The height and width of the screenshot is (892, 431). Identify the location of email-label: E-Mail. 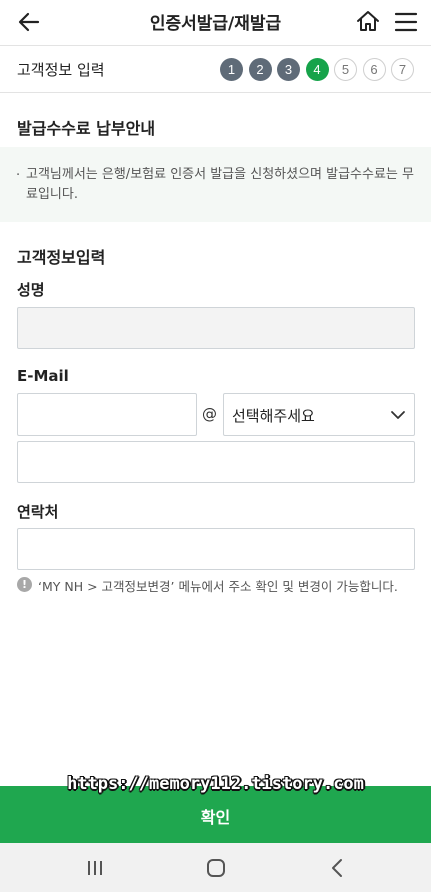
(43, 376).